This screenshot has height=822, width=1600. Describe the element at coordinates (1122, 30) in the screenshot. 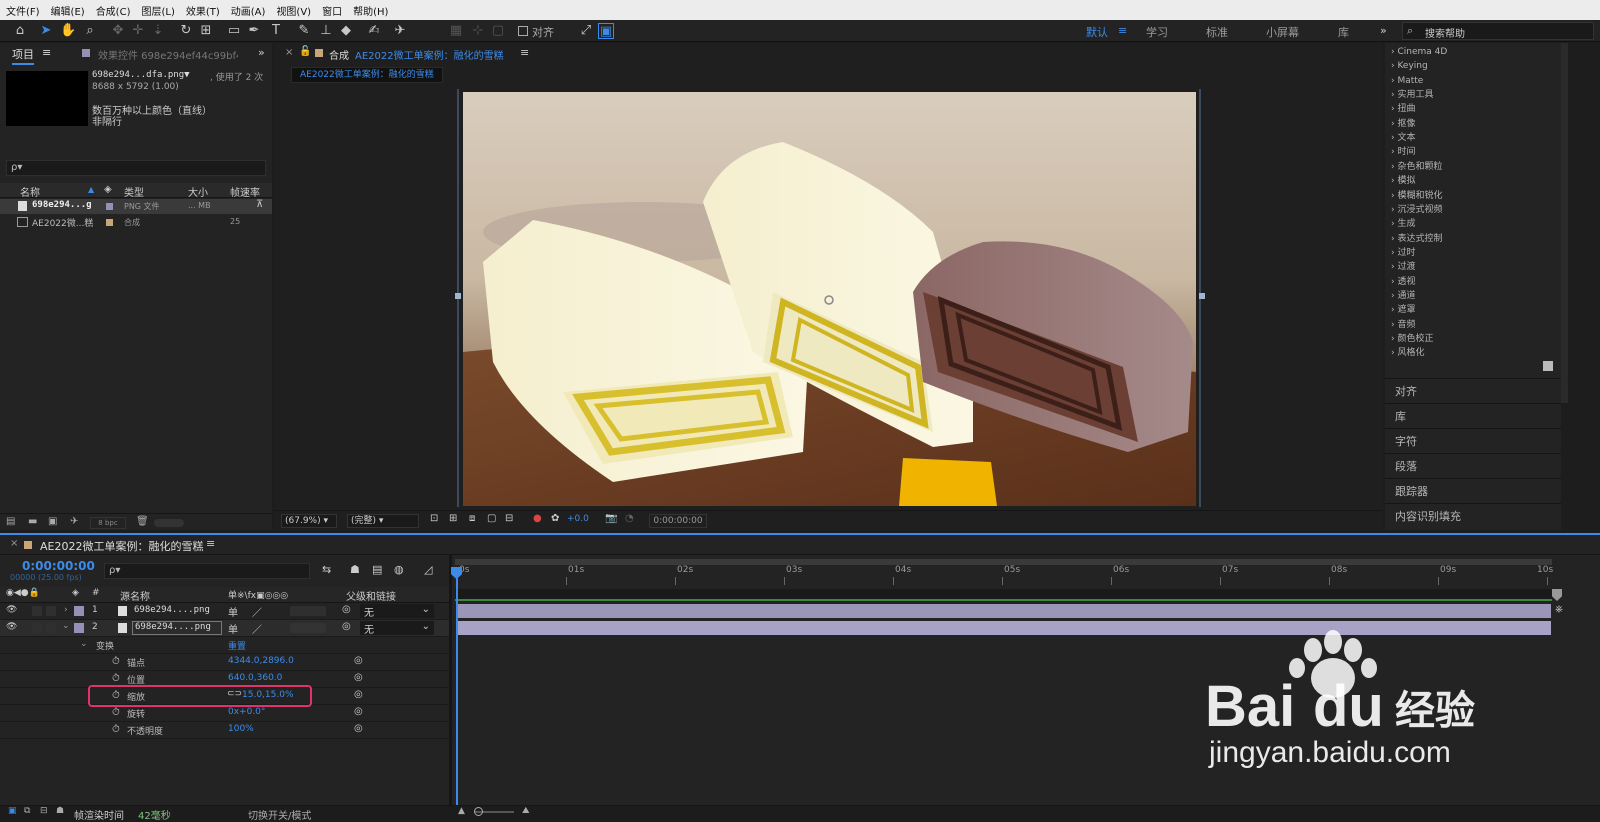

I see `workspace-menu-icon: ≡` at that location.